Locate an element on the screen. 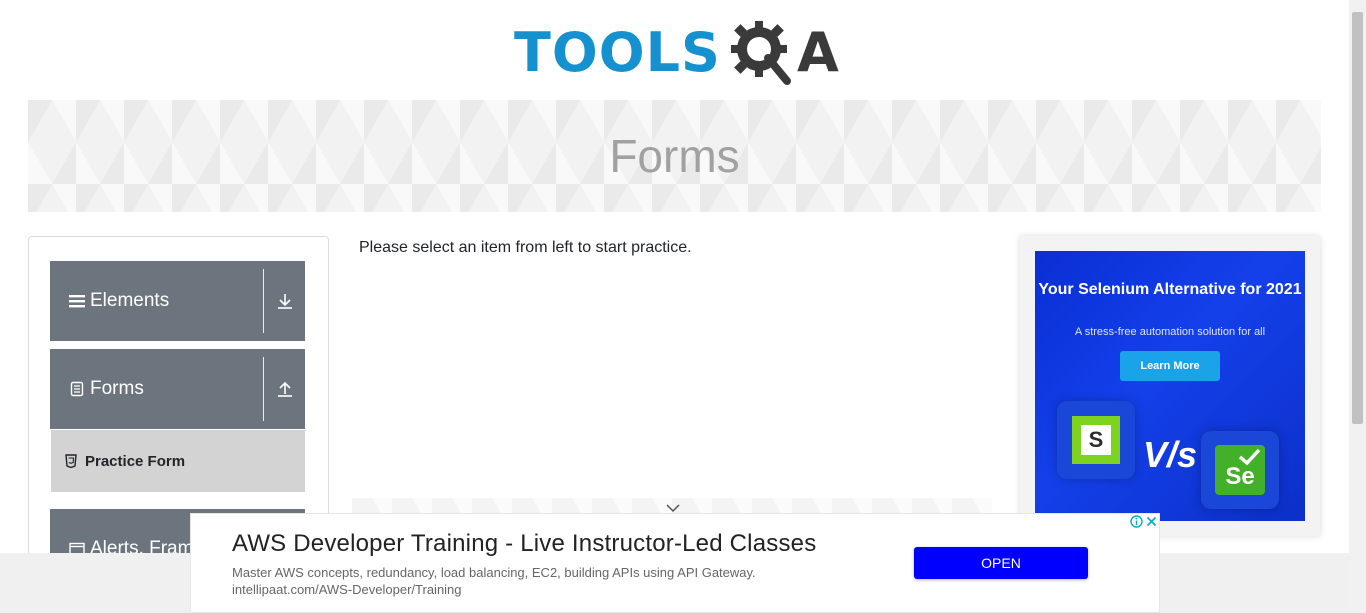  toolsqa-logo: TOOLS A is located at coordinates (679, 53).